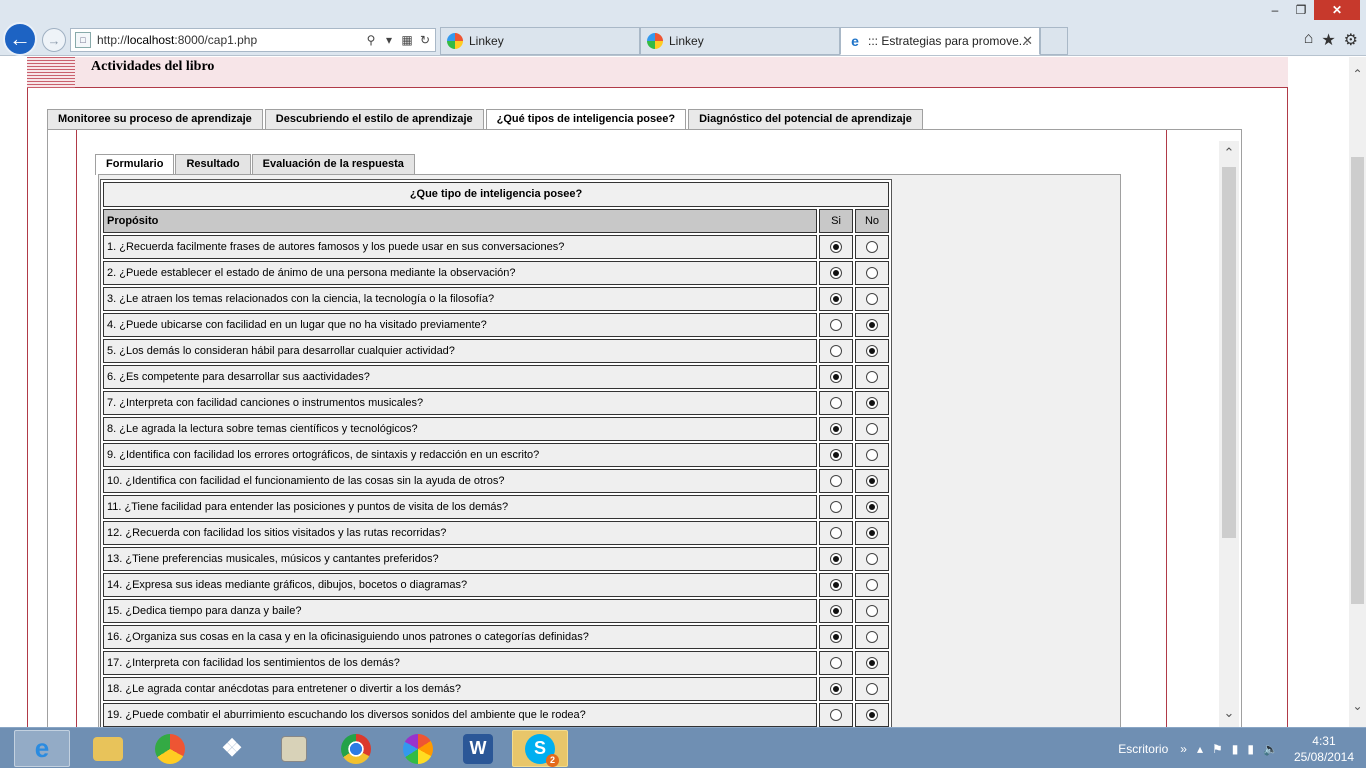 The height and width of the screenshot is (768, 1366). I want to click on chevron-double-icon: », so click(1183, 749).